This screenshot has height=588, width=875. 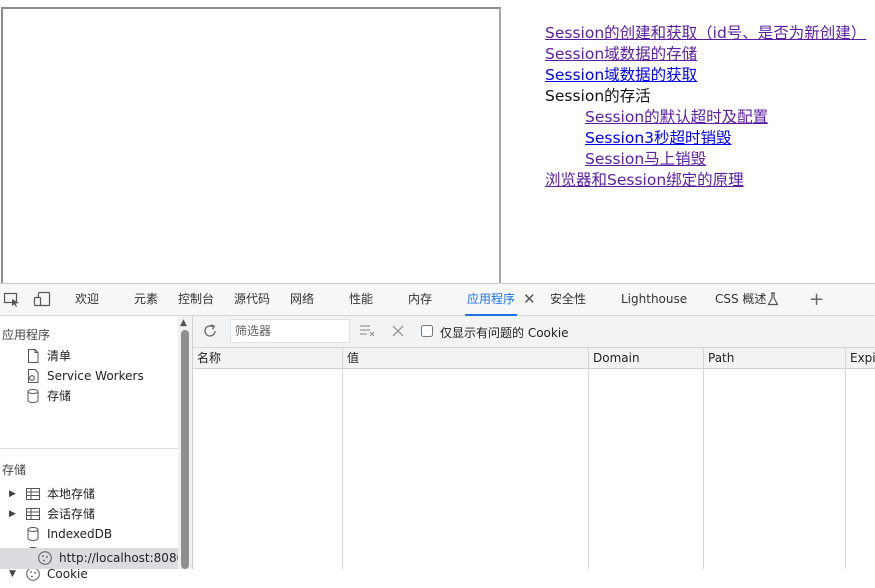 I want to click on document-icon, so click(x=33, y=356).